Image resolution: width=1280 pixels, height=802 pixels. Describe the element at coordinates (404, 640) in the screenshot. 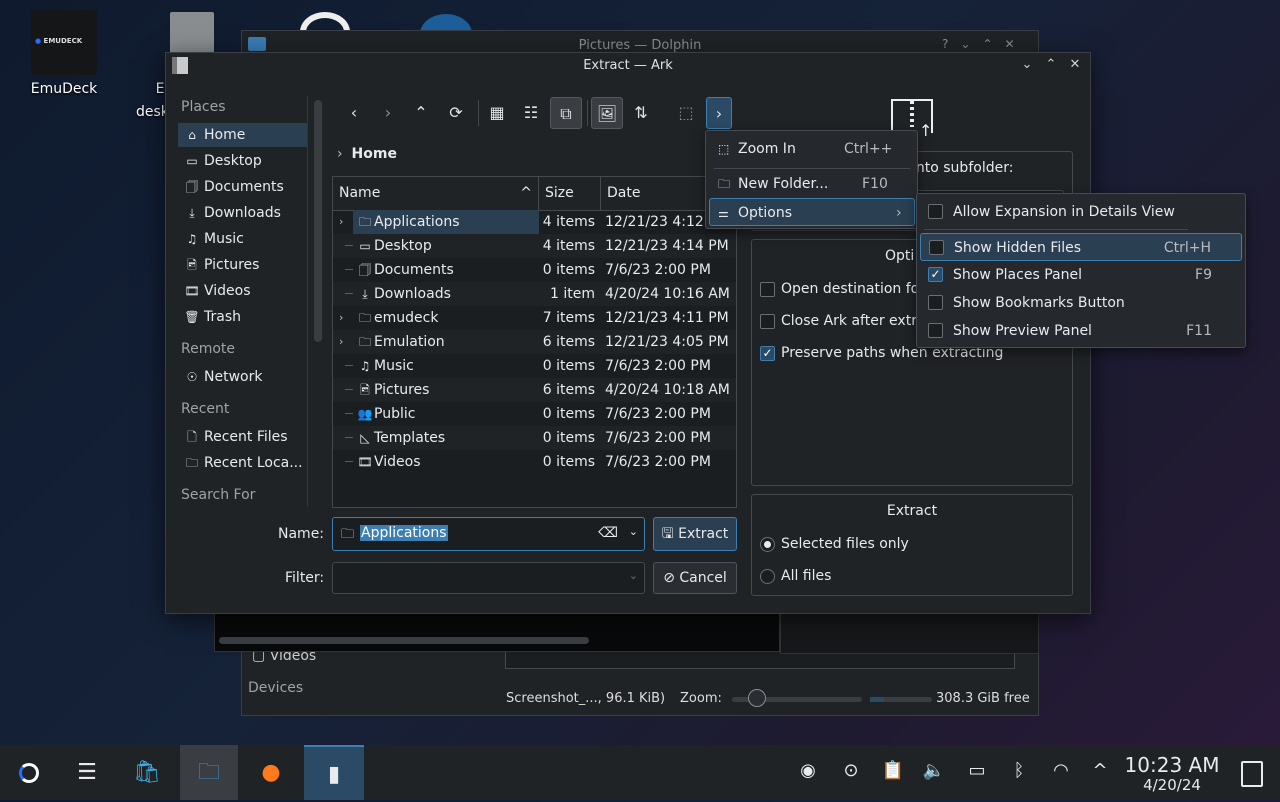

I see `horizontal-scrollbar` at that location.